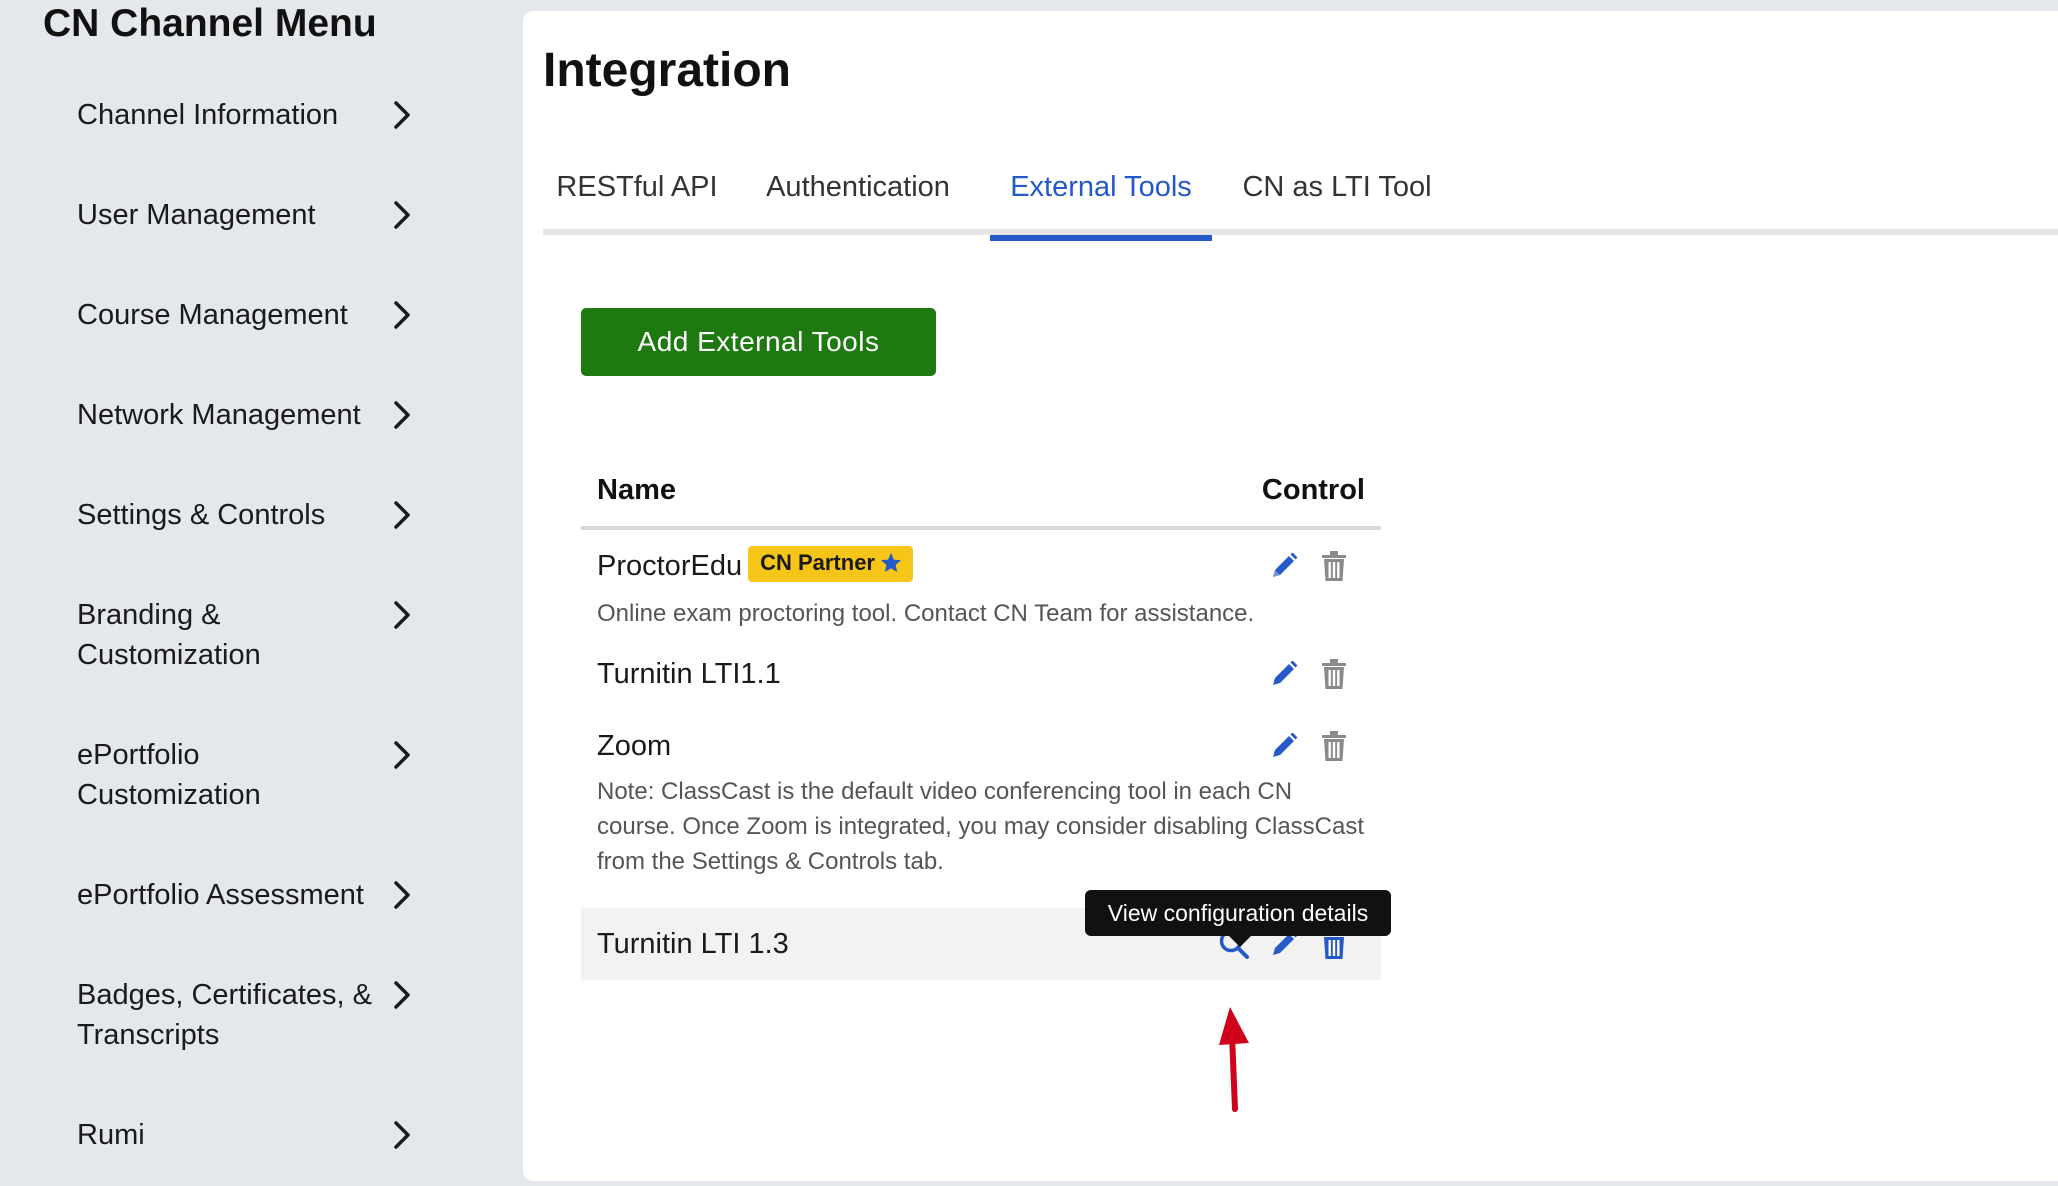  I want to click on tool-name: Zoom, so click(634, 746).